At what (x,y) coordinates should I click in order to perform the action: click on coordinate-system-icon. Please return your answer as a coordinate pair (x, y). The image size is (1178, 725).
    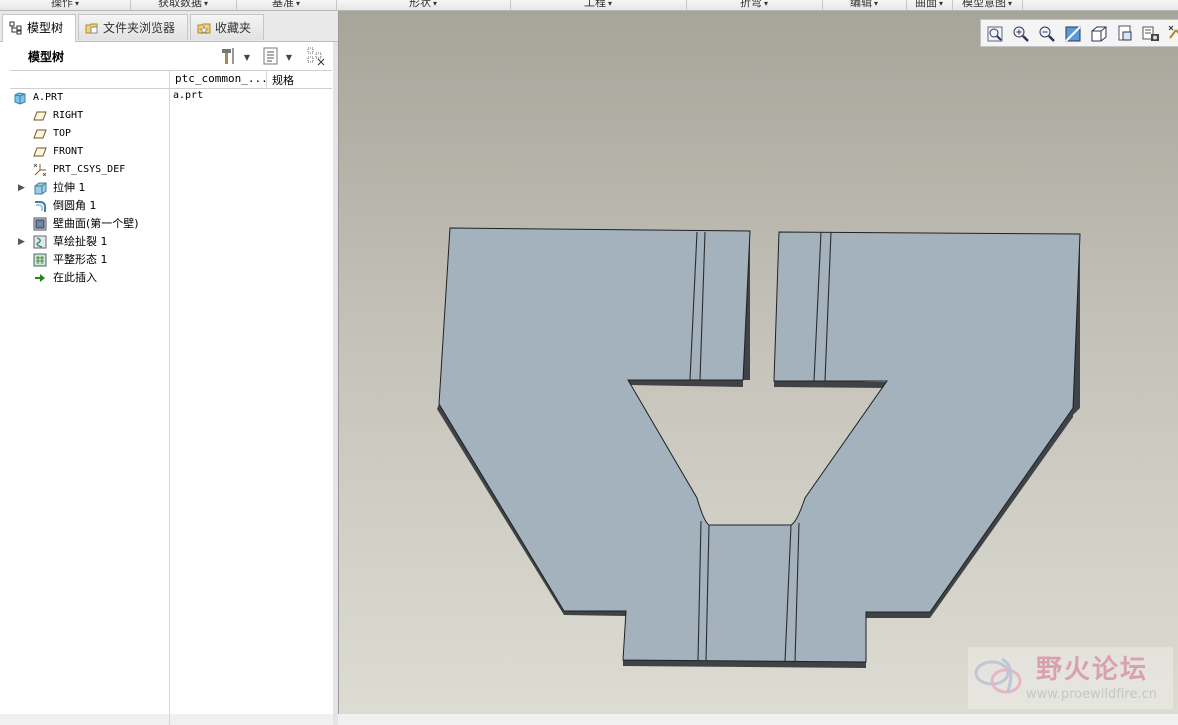
    Looking at the image, I should click on (40, 170).